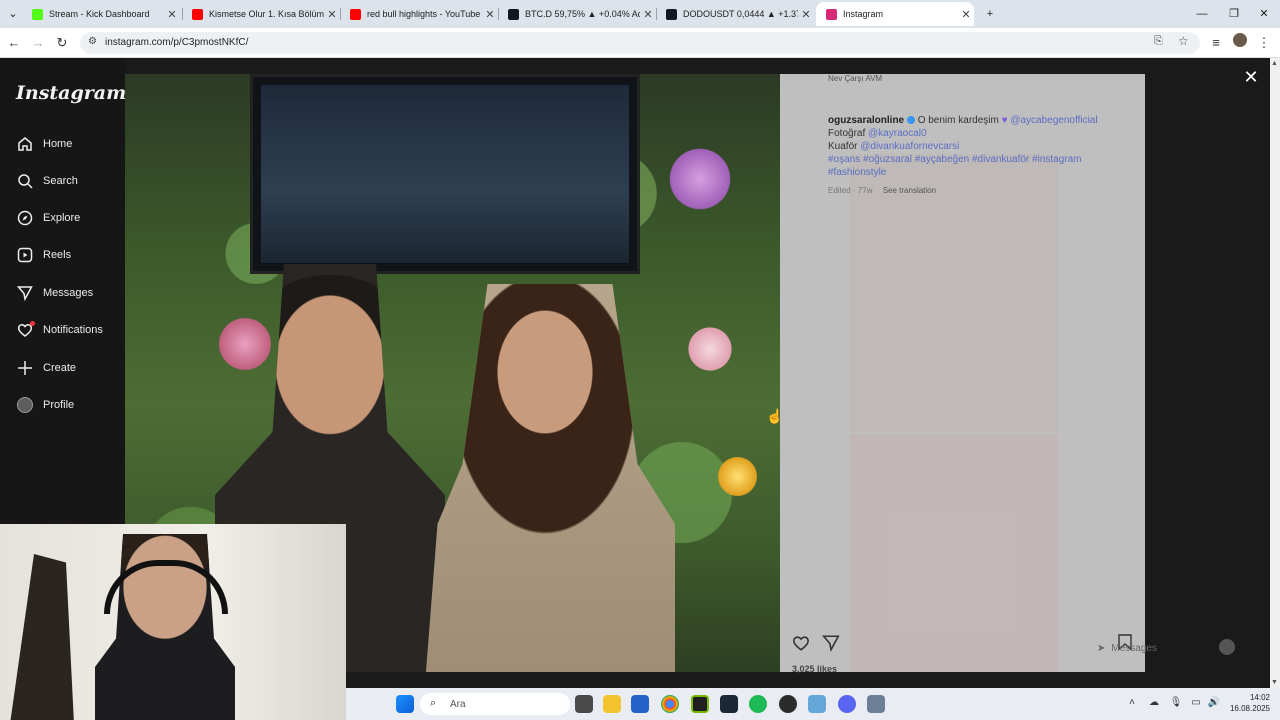 This screenshot has height=720, width=1280. Describe the element at coordinates (1240, 43) in the screenshot. I see `profile-avatar` at that location.